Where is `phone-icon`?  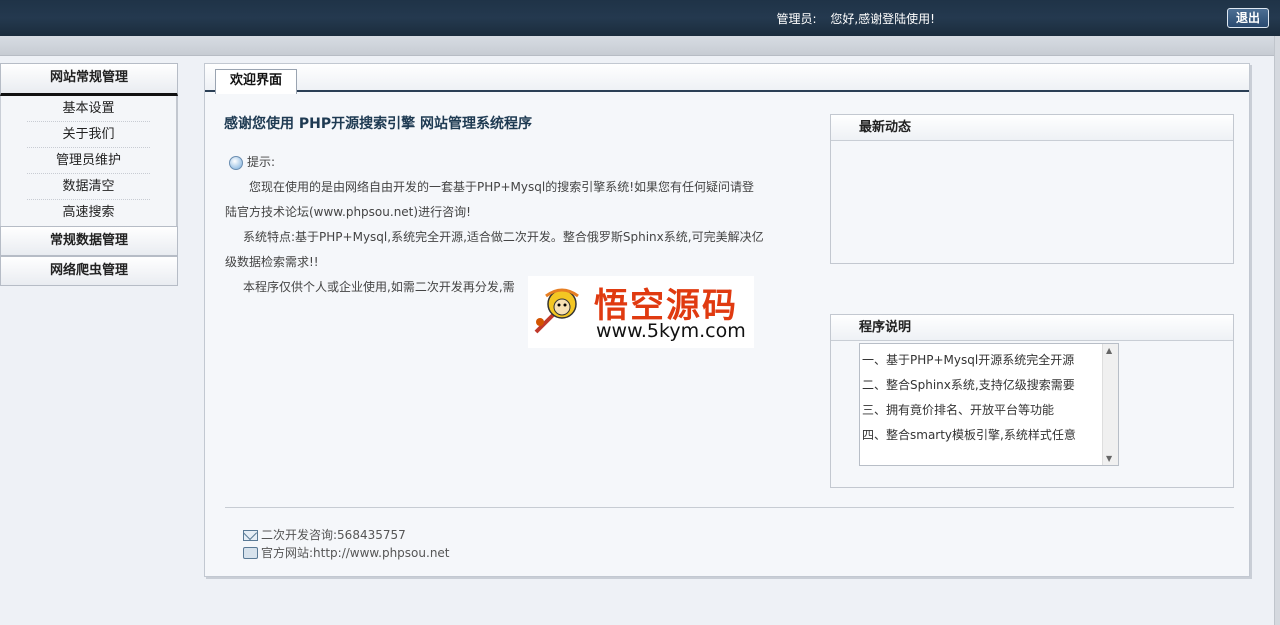
phone-icon is located at coordinates (250, 553).